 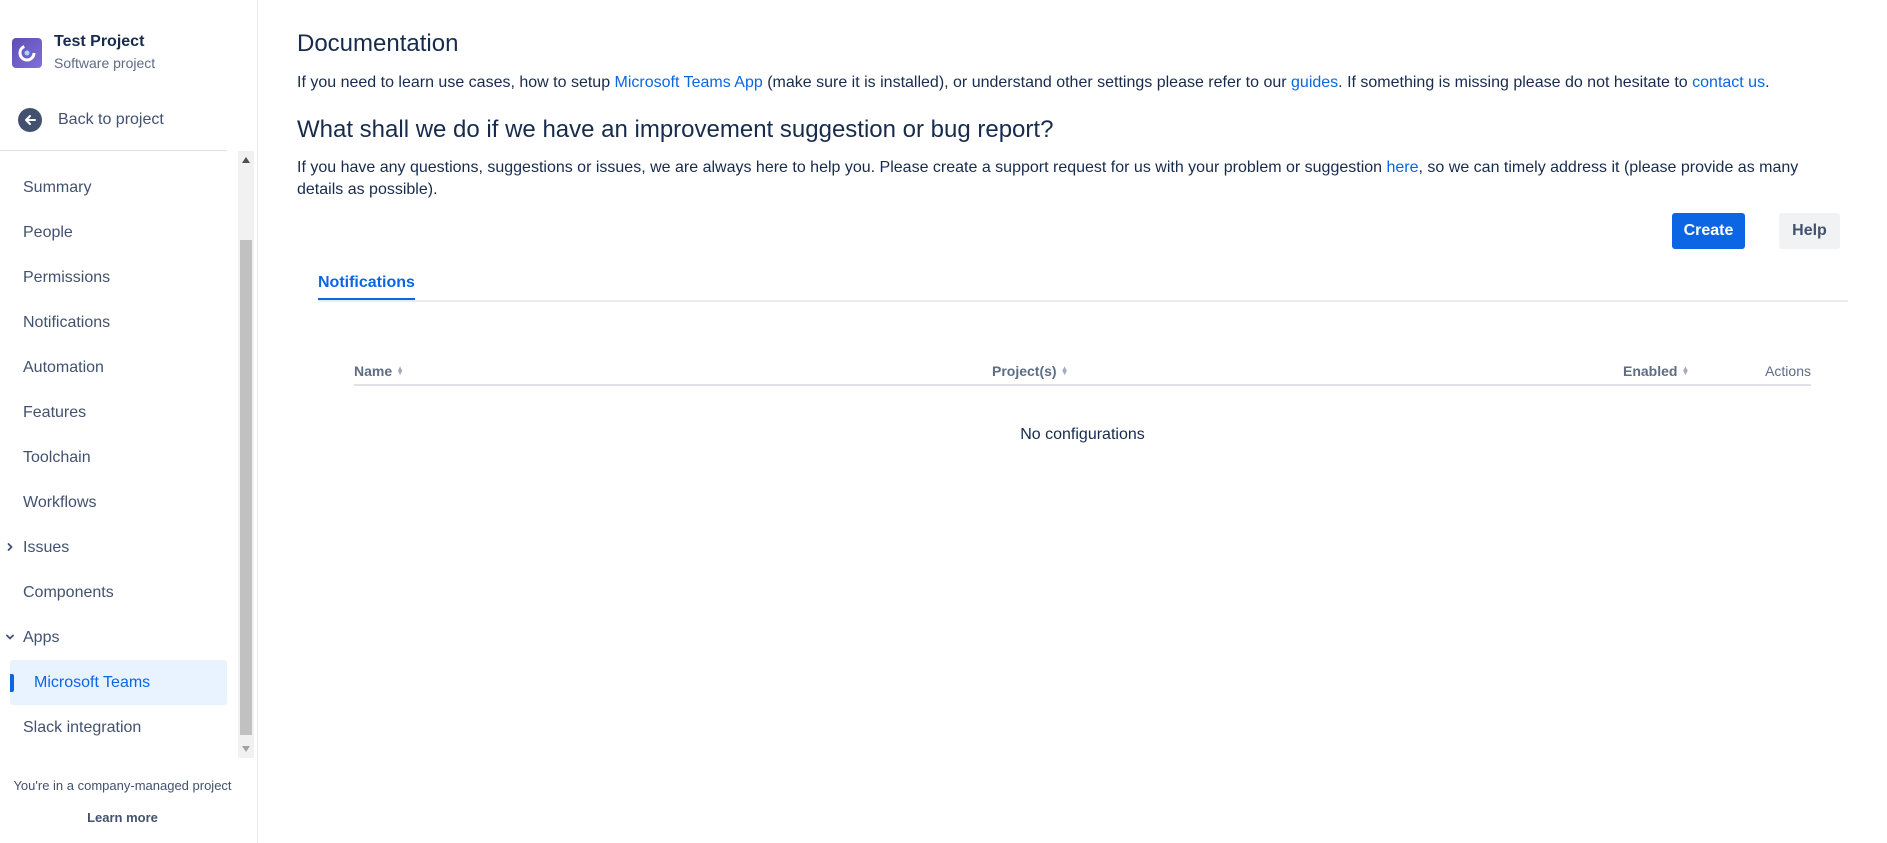 What do you see at coordinates (92, 682) in the screenshot?
I see `sidebar-item-label: Microsoft Teams` at bounding box center [92, 682].